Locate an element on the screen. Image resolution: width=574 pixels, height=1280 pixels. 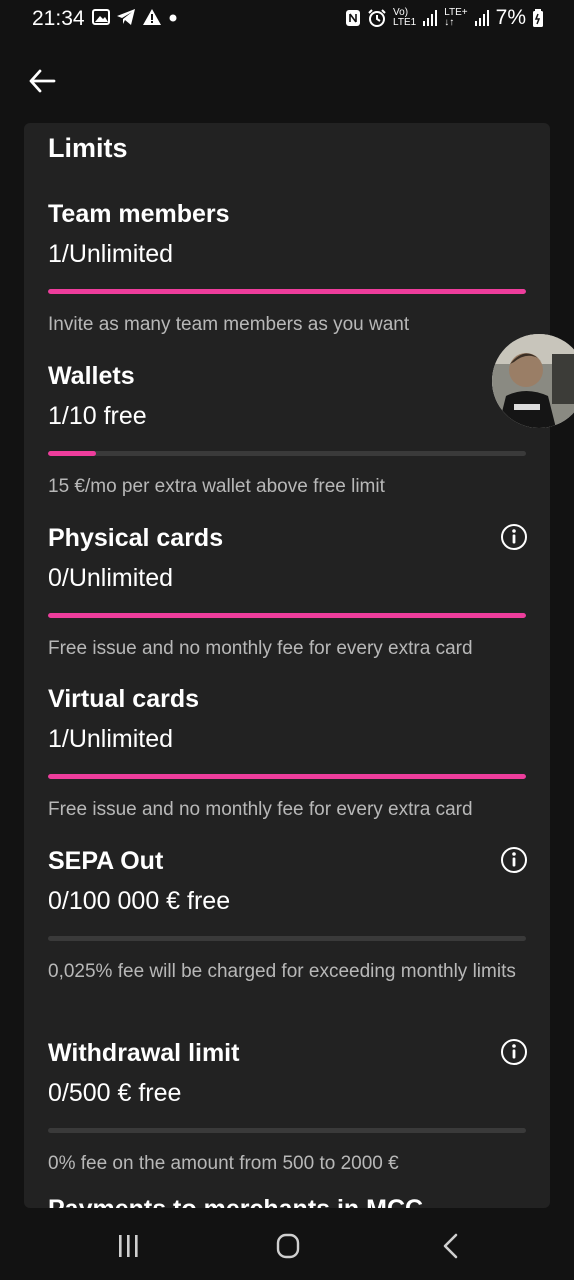
battery-icon is located at coordinates (538, 18).